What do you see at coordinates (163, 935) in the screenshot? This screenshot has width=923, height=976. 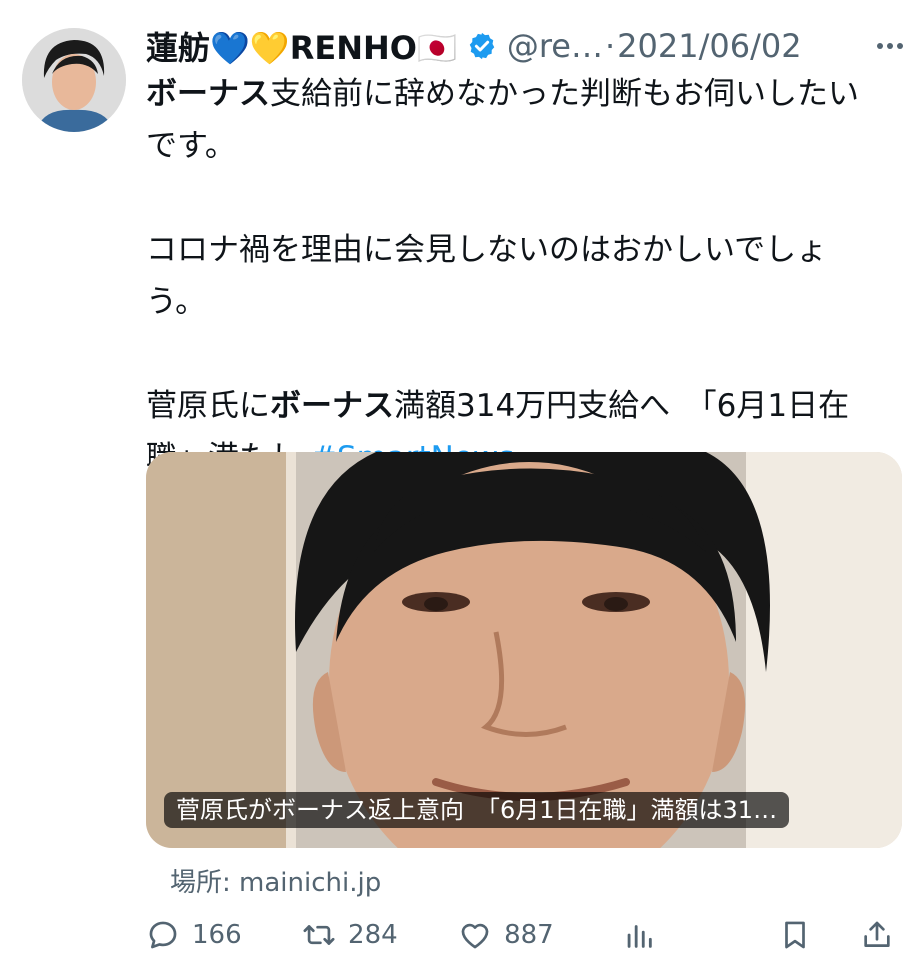 I see `reply-icon` at bounding box center [163, 935].